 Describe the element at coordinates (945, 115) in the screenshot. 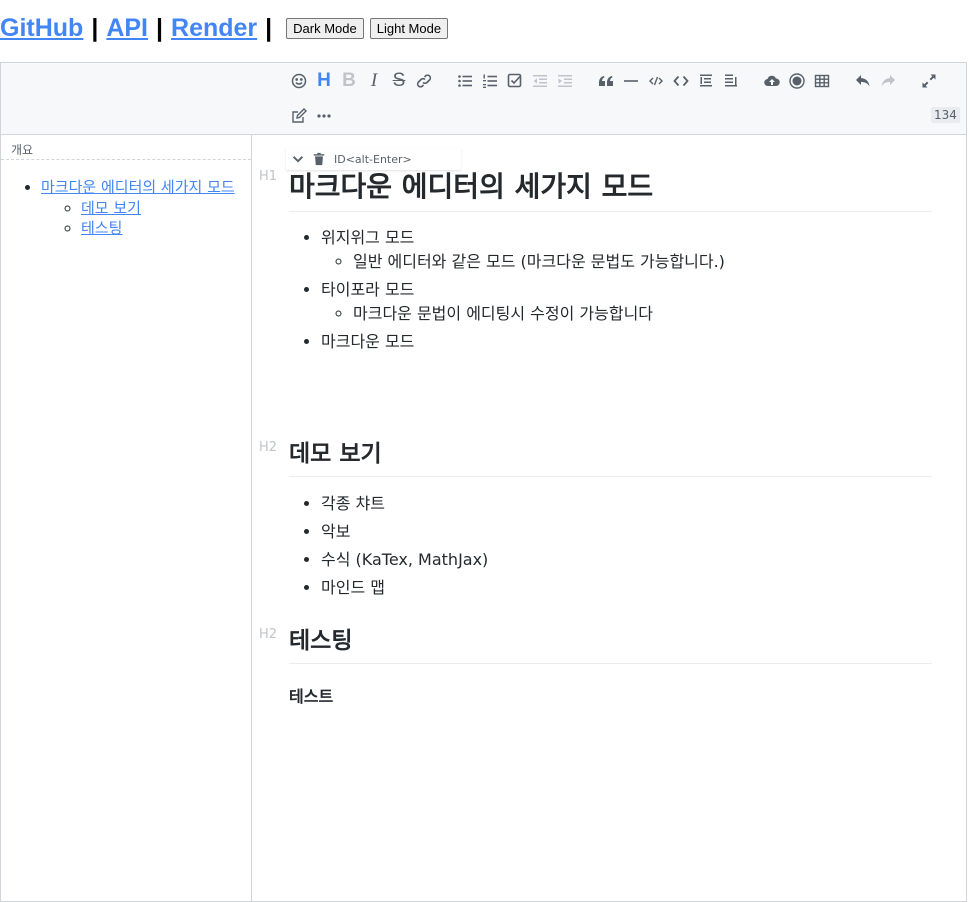

I see `character-counter: 134` at that location.